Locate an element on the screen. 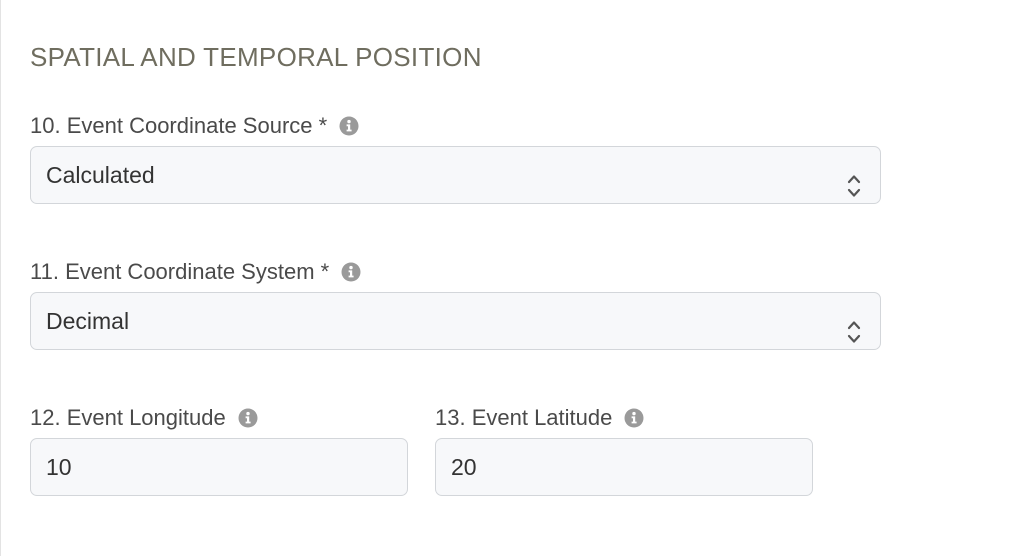 The height and width of the screenshot is (556, 1028). field-event-latitude: 13. Event Latitude 20 is located at coordinates (624, 450).